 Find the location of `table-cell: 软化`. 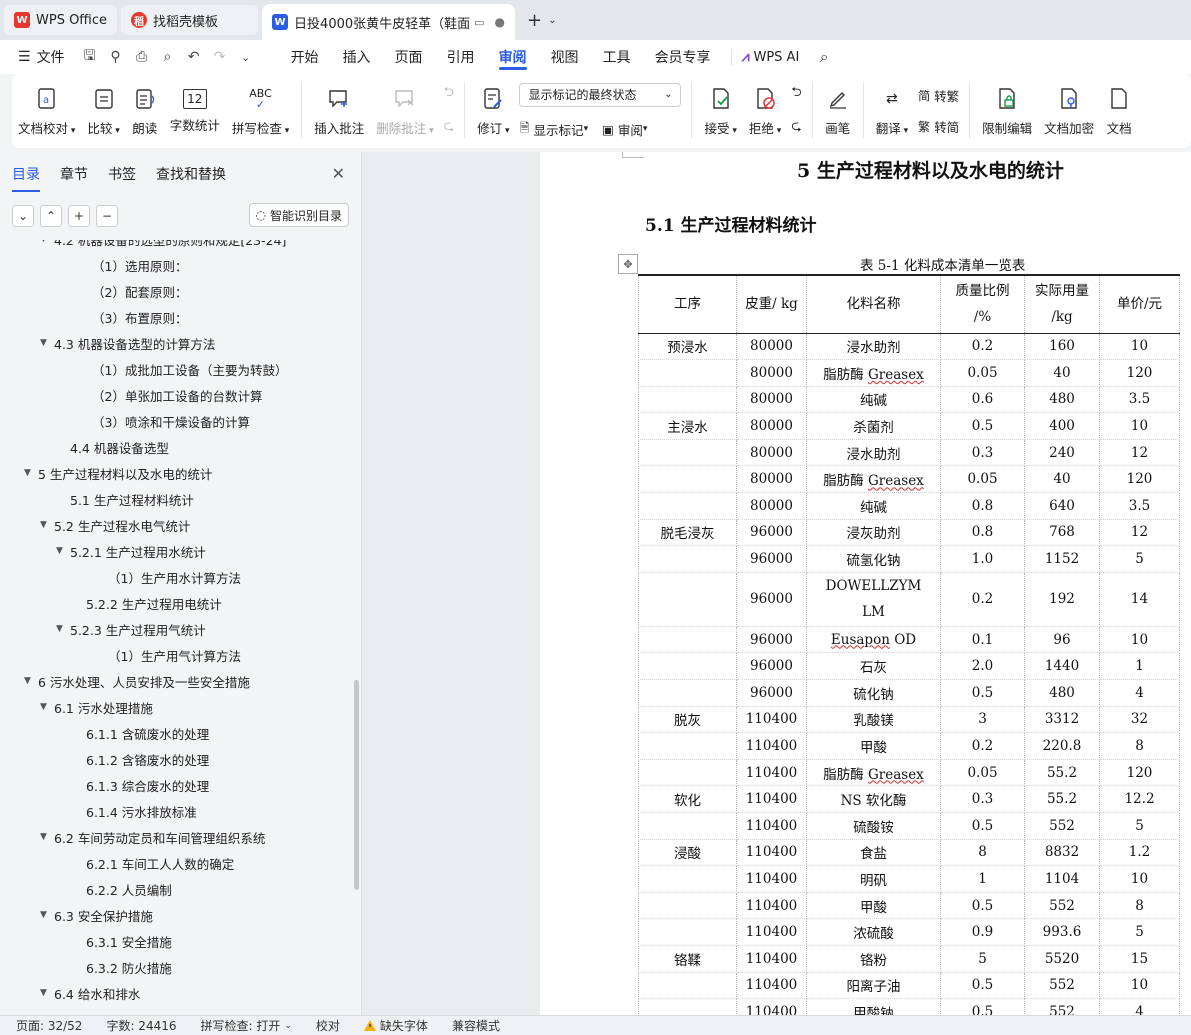

table-cell: 软化 is located at coordinates (687, 799).